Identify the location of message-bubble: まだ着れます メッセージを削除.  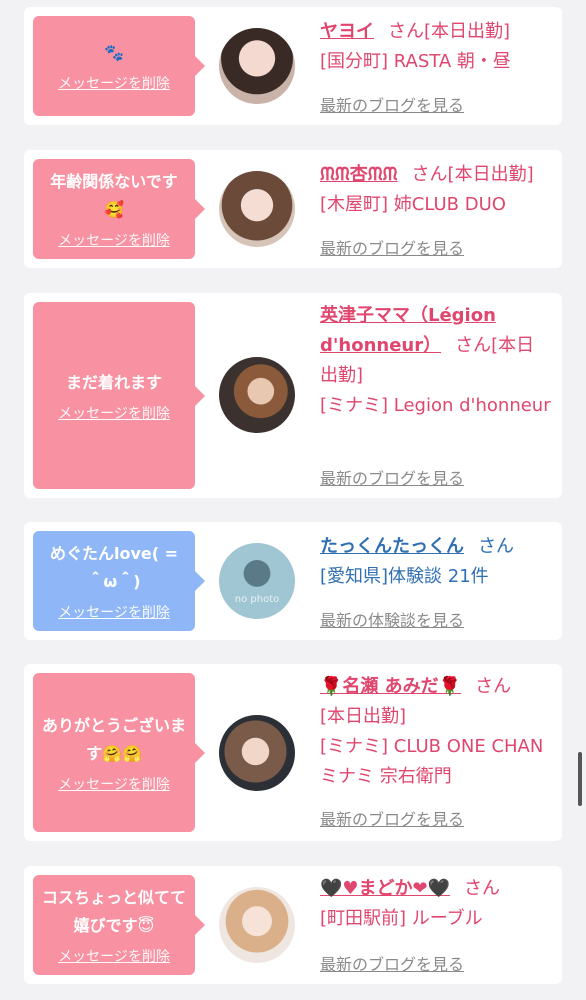
(119, 395).